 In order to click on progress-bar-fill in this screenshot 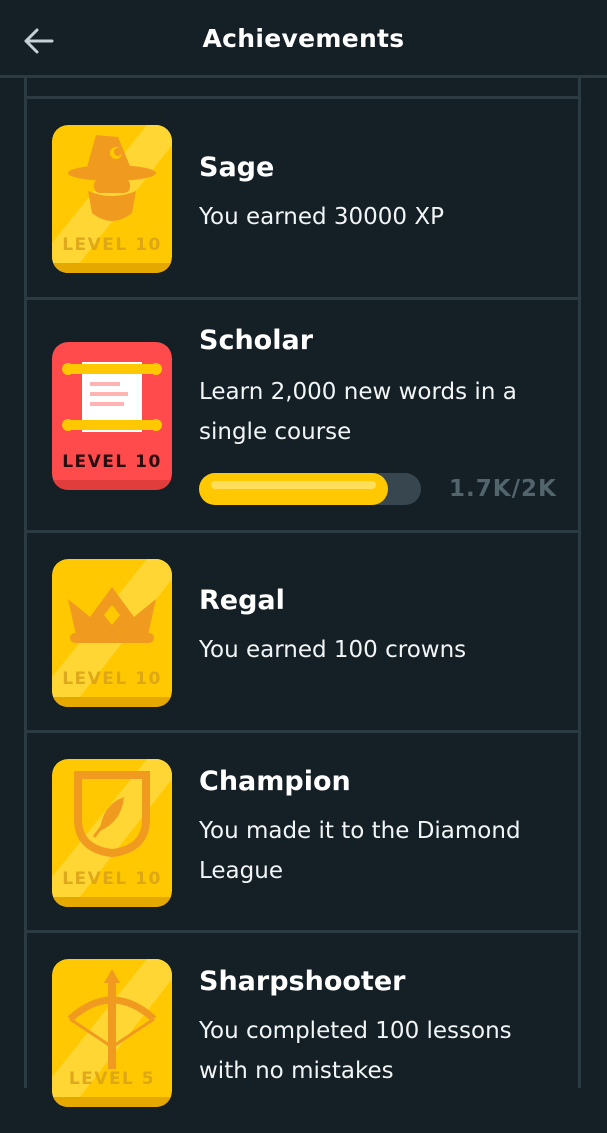, I will do `click(293, 489)`.